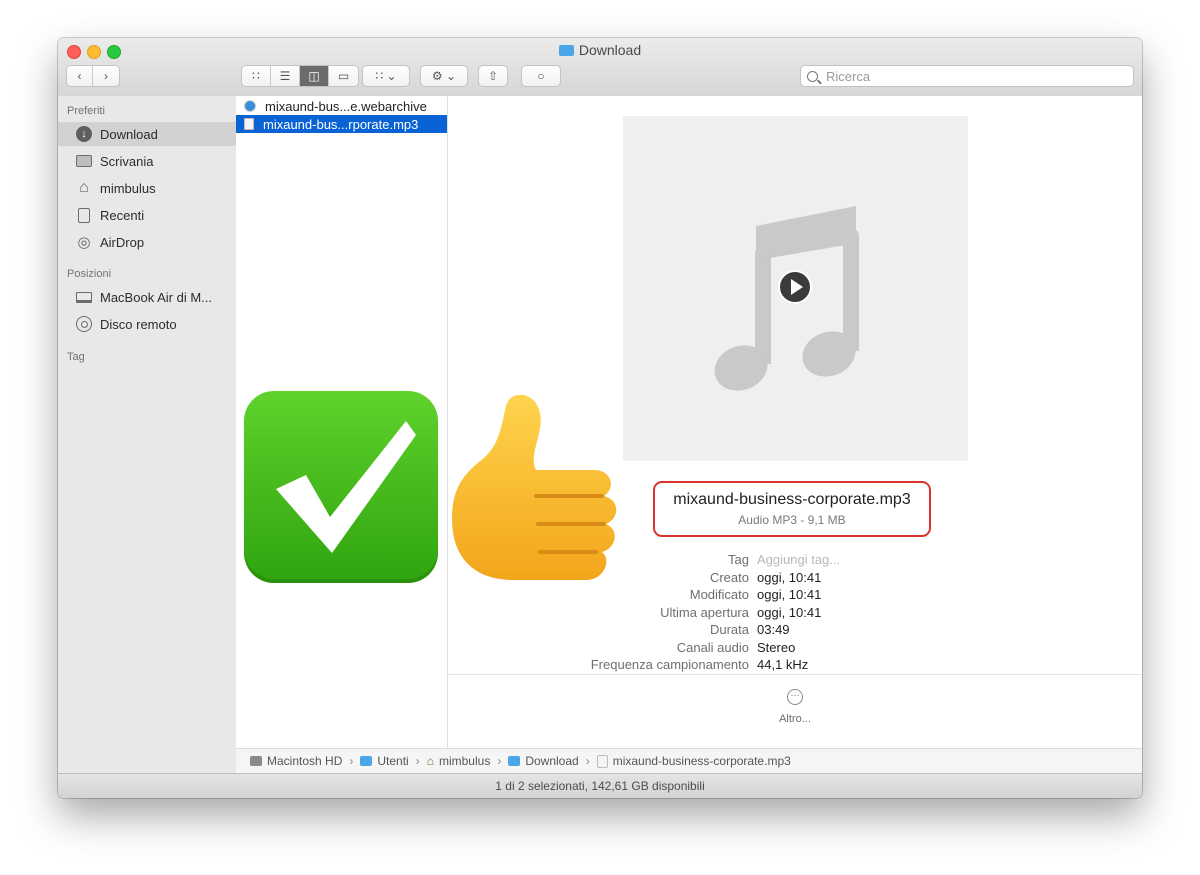 The width and height of the screenshot is (1200, 875). I want to click on group-by-button: ∷ ⌄, so click(386, 76).